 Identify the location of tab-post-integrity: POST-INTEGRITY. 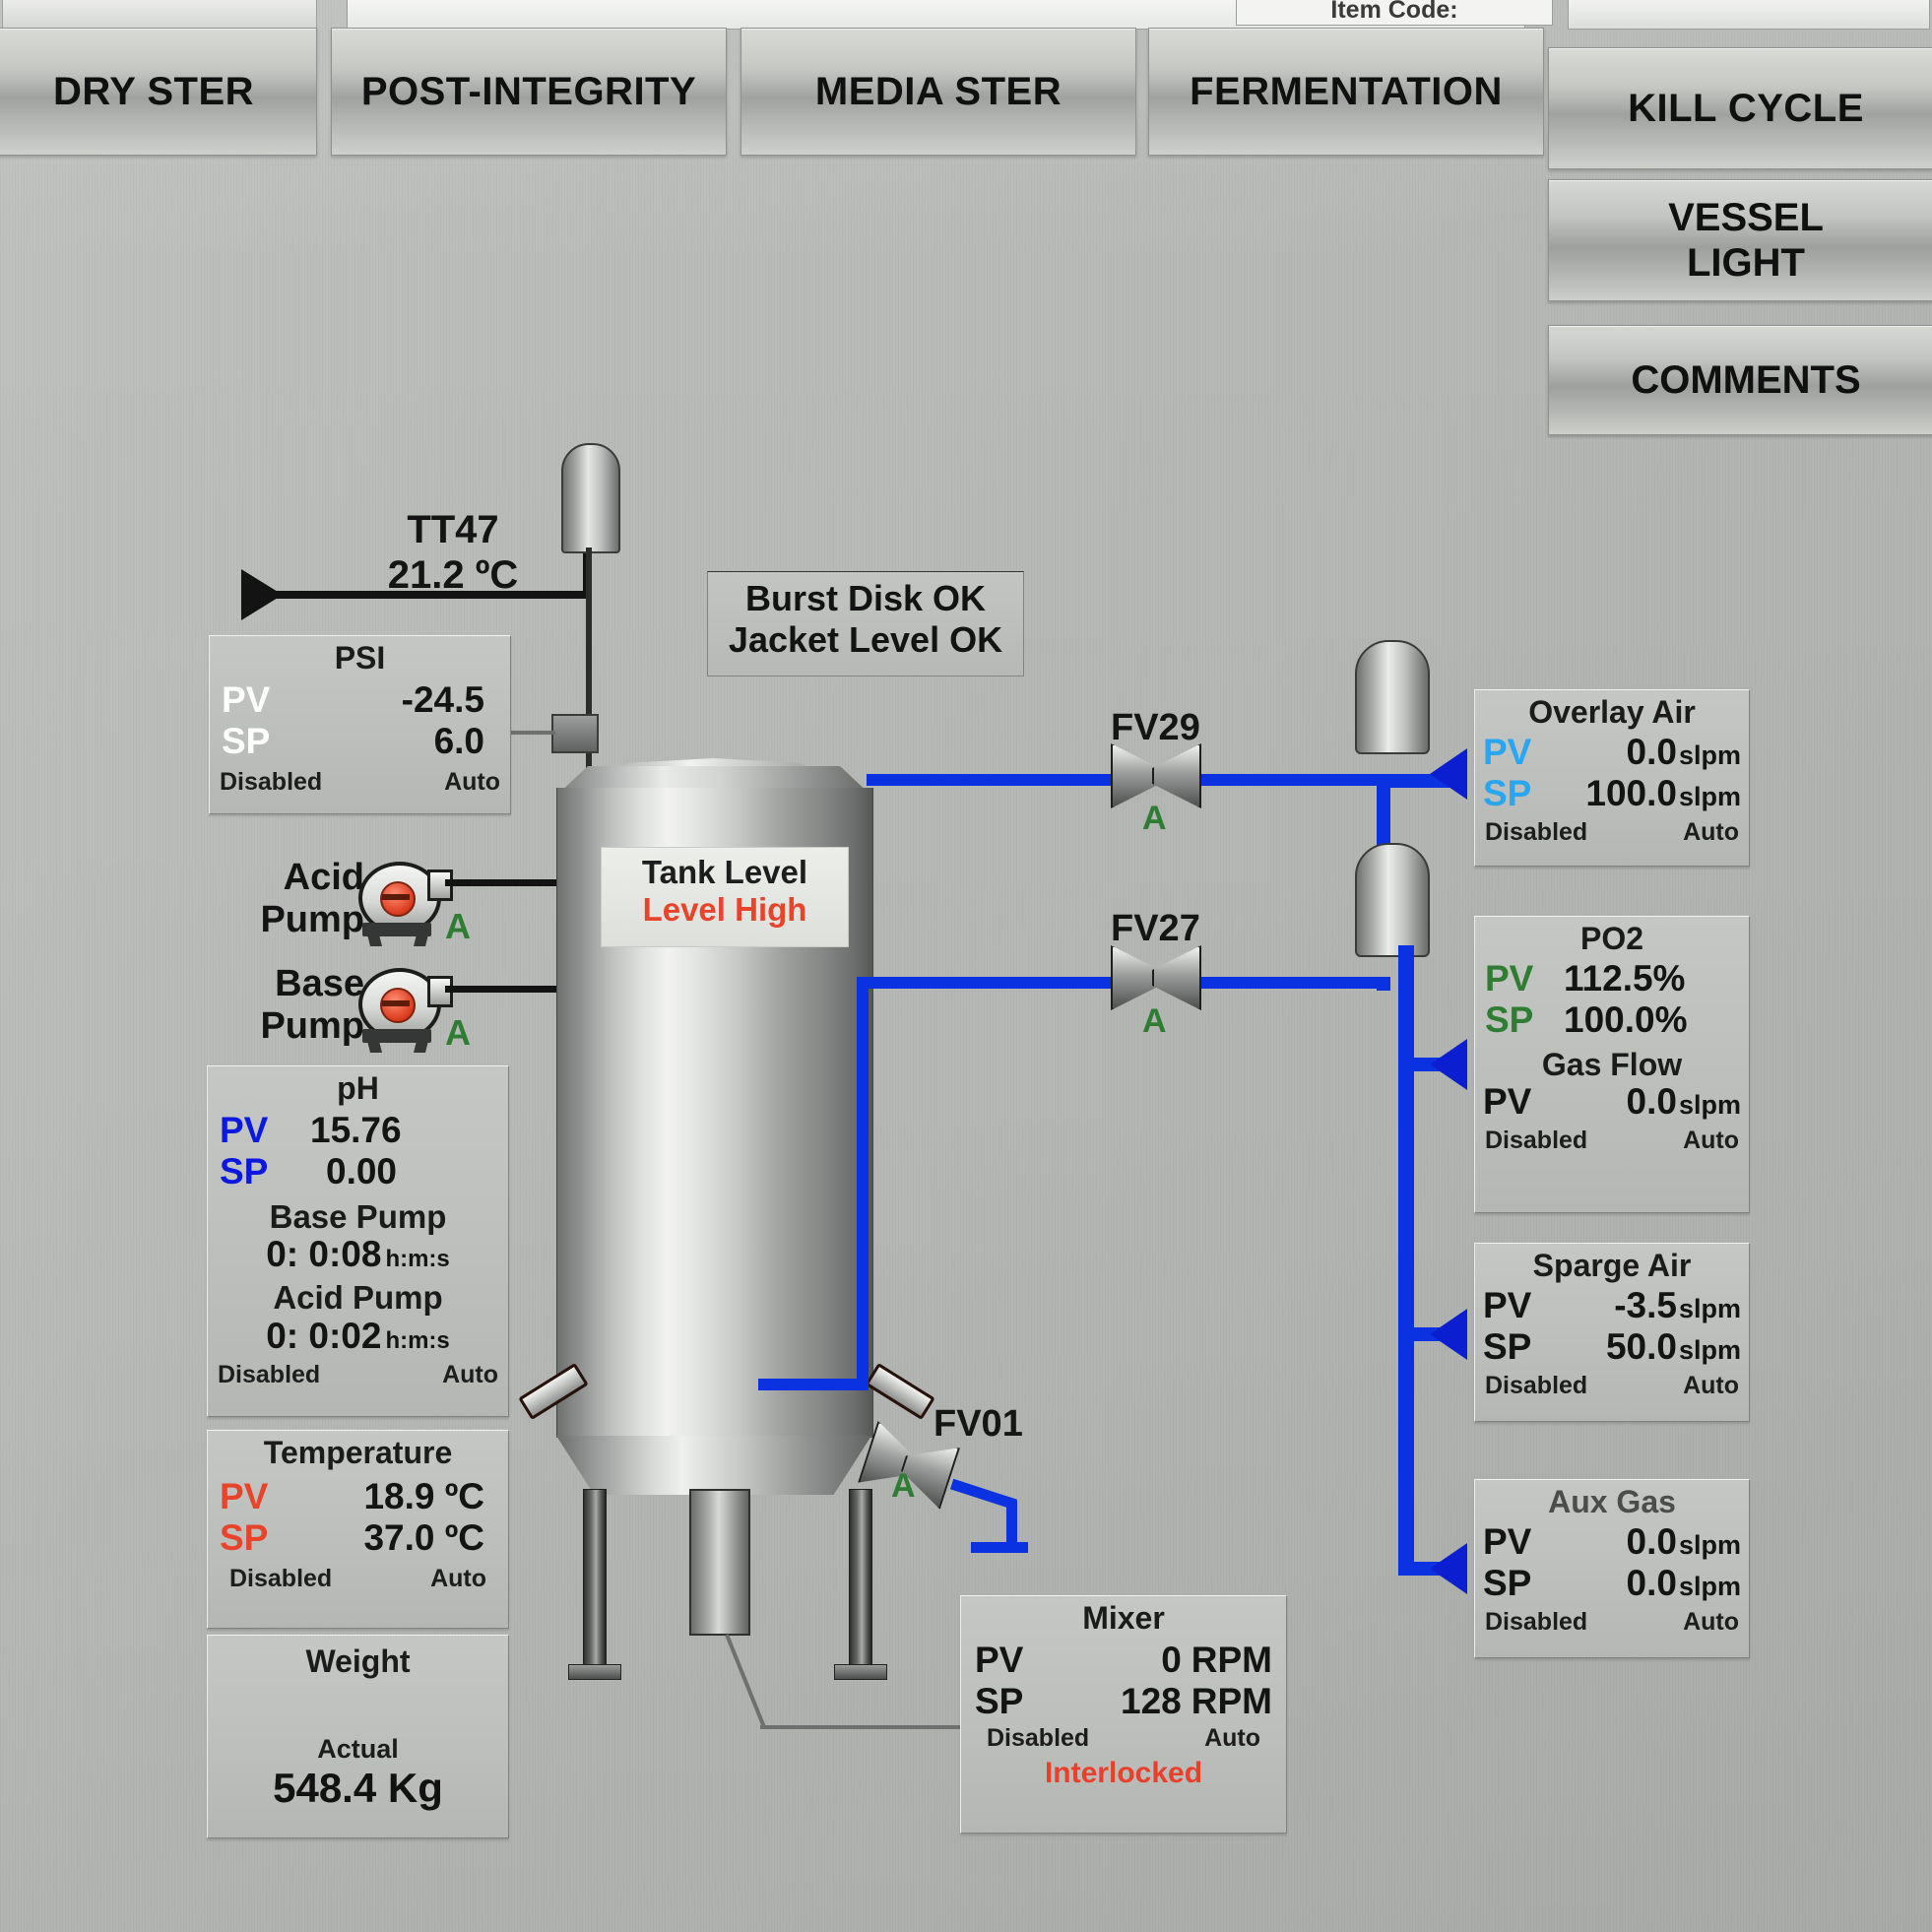
(529, 92).